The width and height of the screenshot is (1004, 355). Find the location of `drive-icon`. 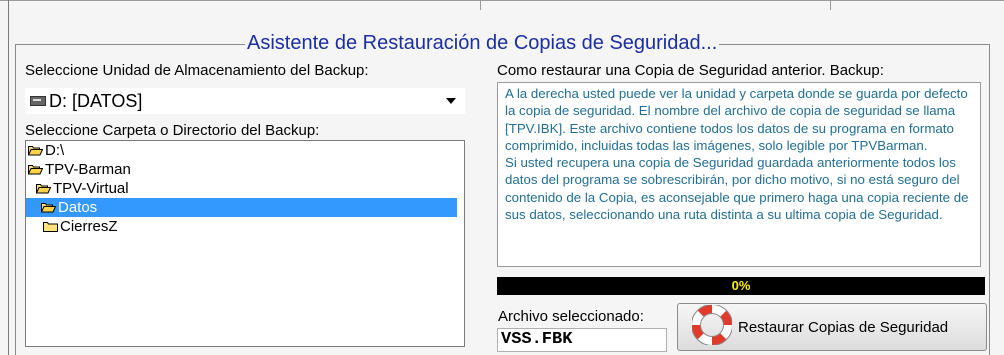

drive-icon is located at coordinates (38, 101).